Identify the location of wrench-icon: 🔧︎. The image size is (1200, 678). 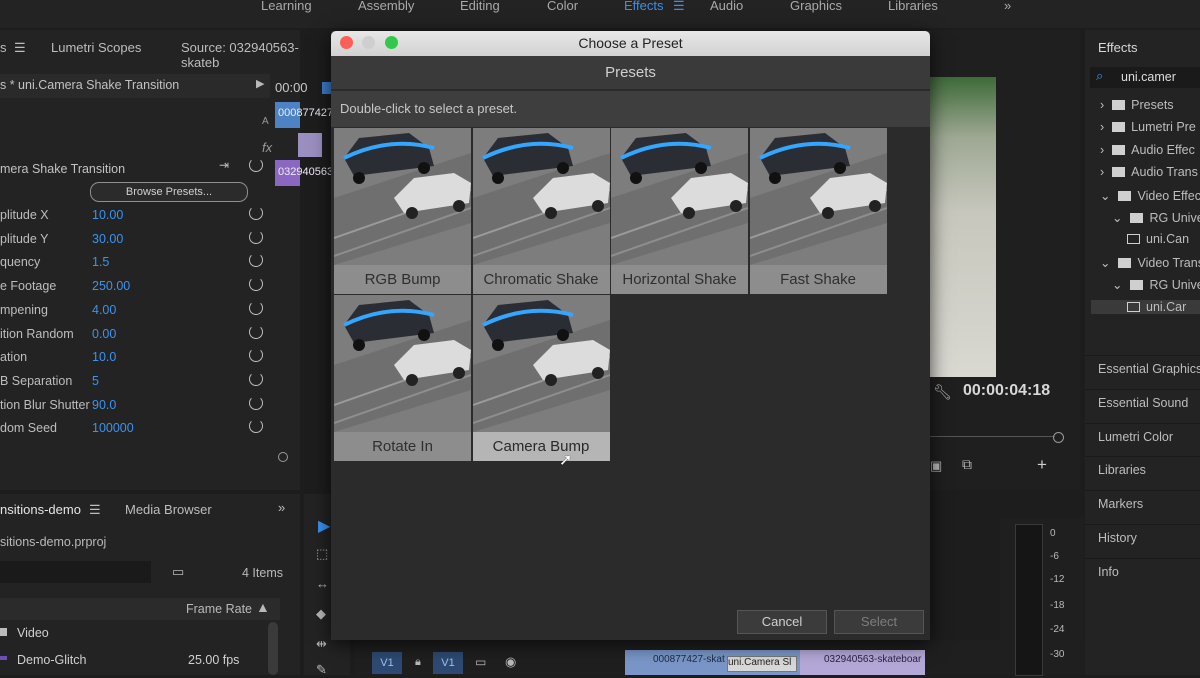
(942, 392).